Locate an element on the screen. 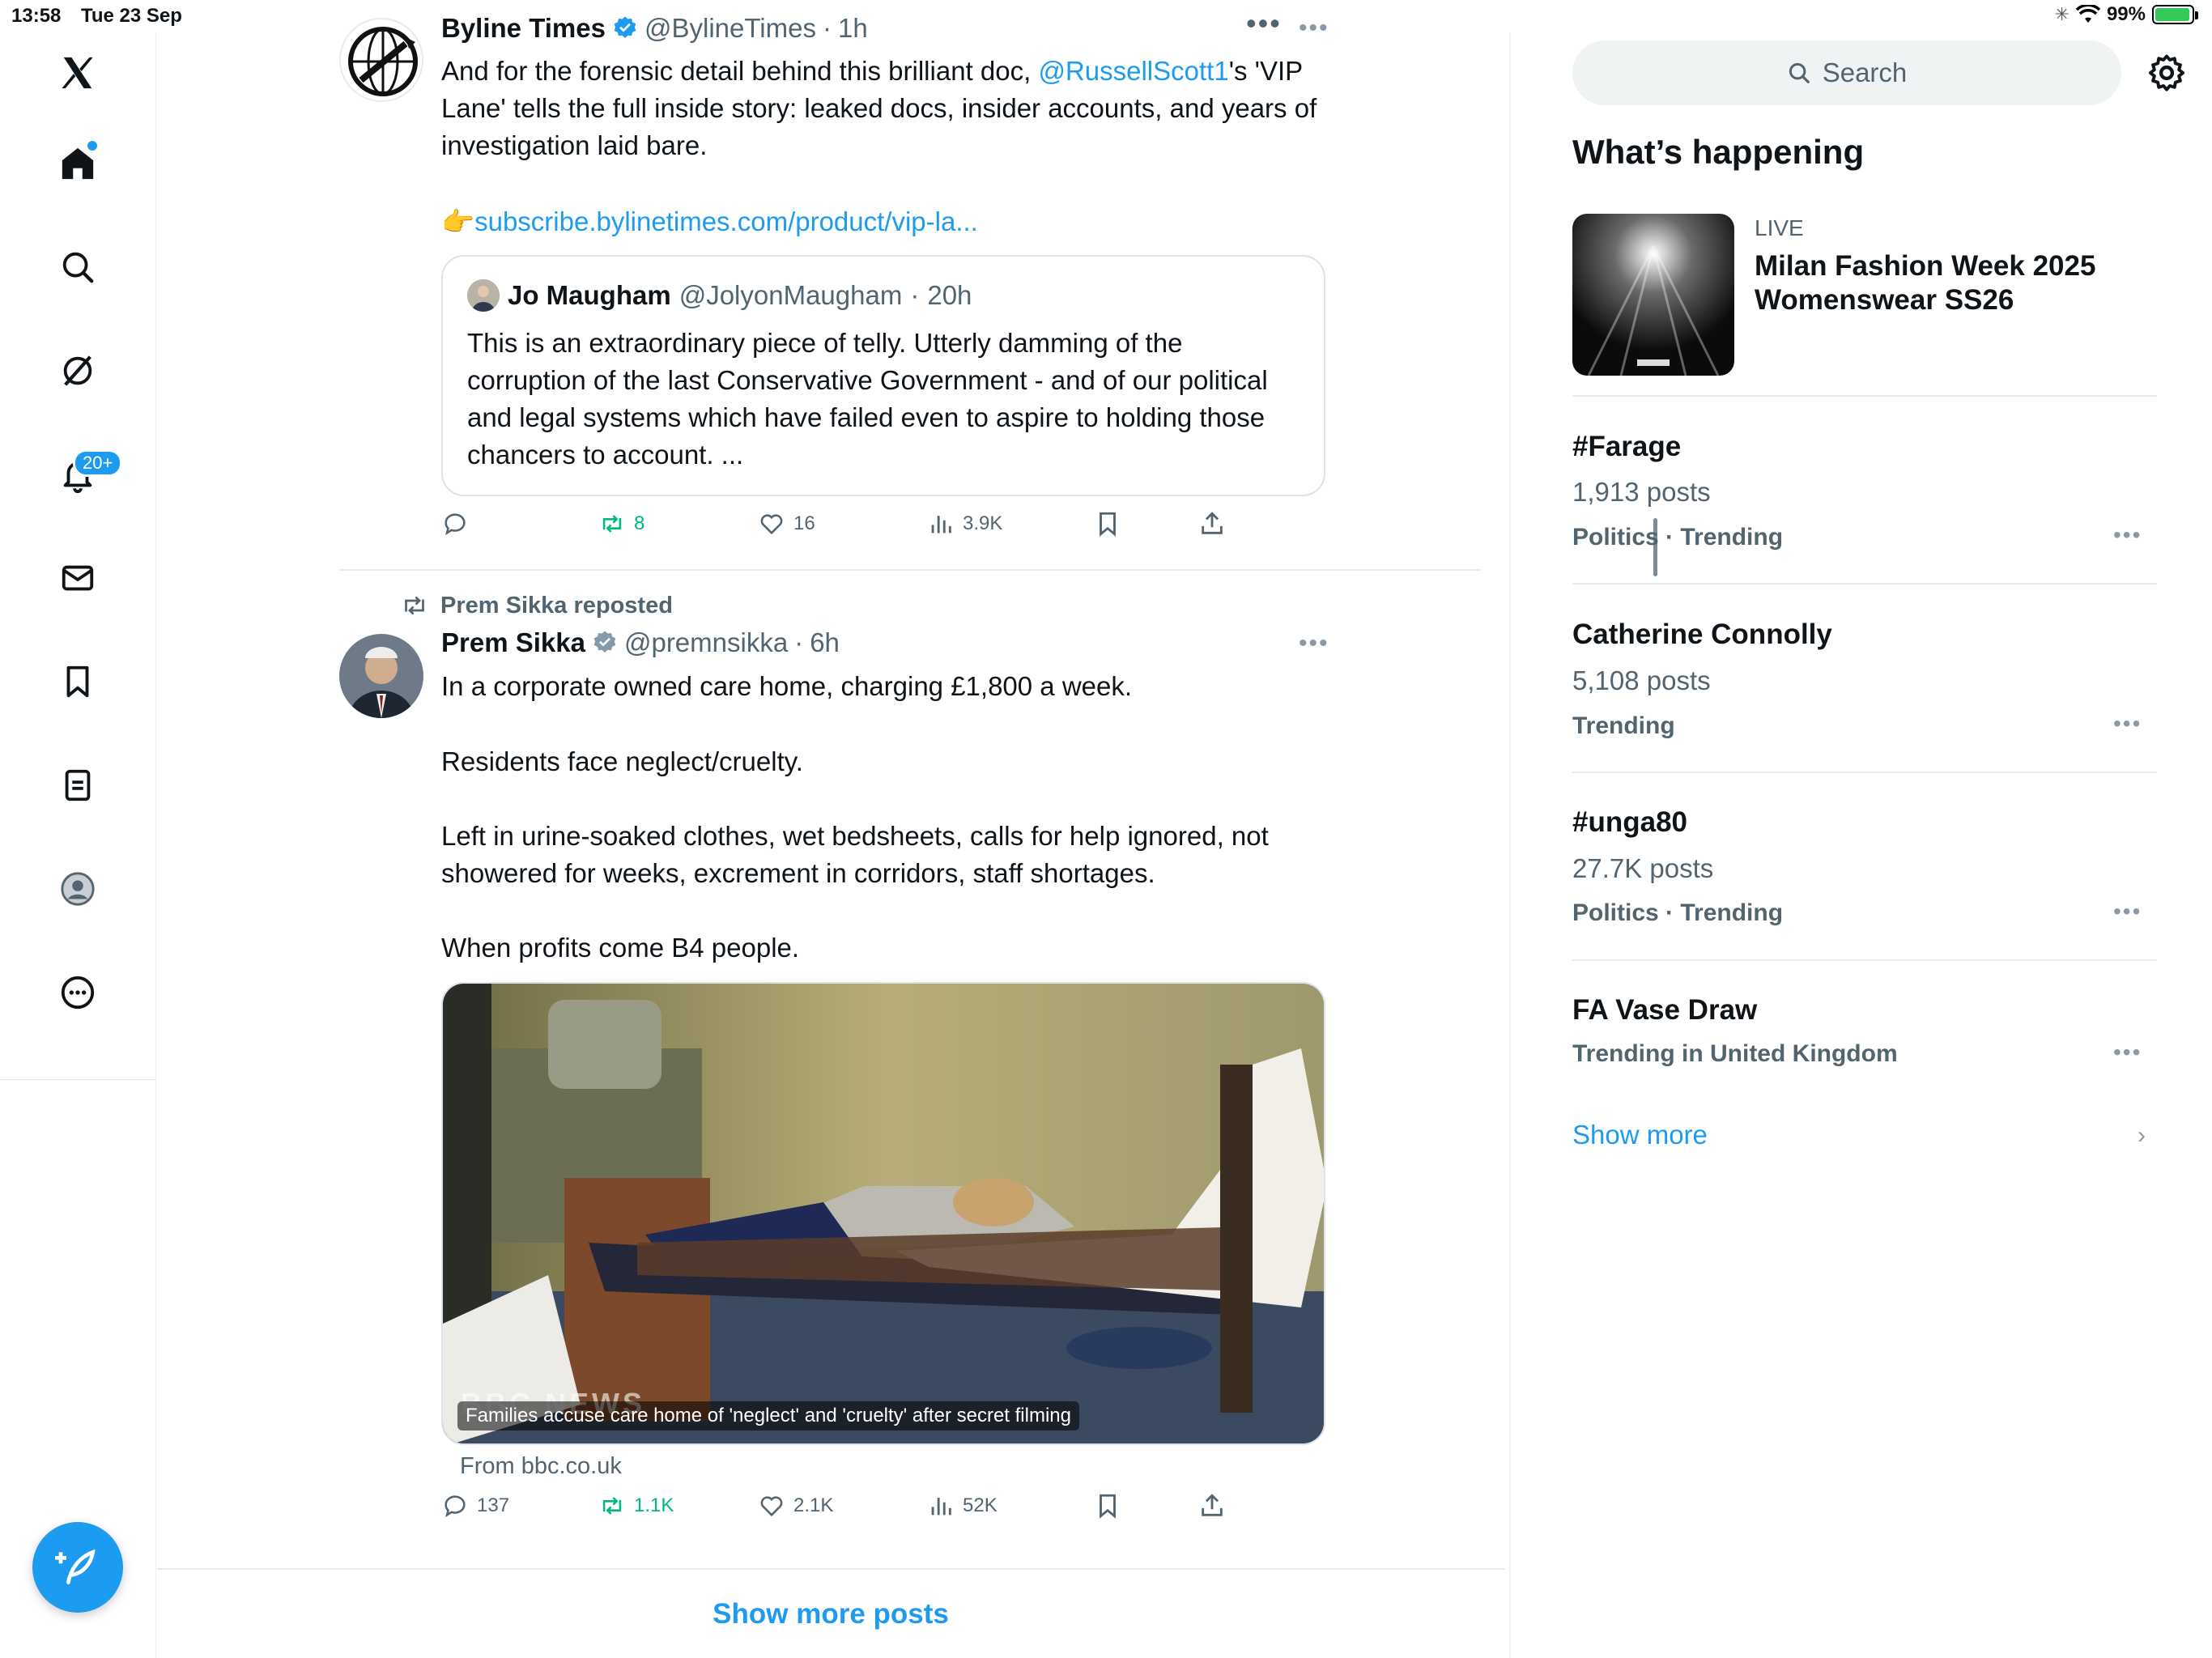 This screenshot has height=1658, width=2212. live-event-title: Milan Fashion Week 2025 Womenswear SS26 is located at coordinates (1941, 283).